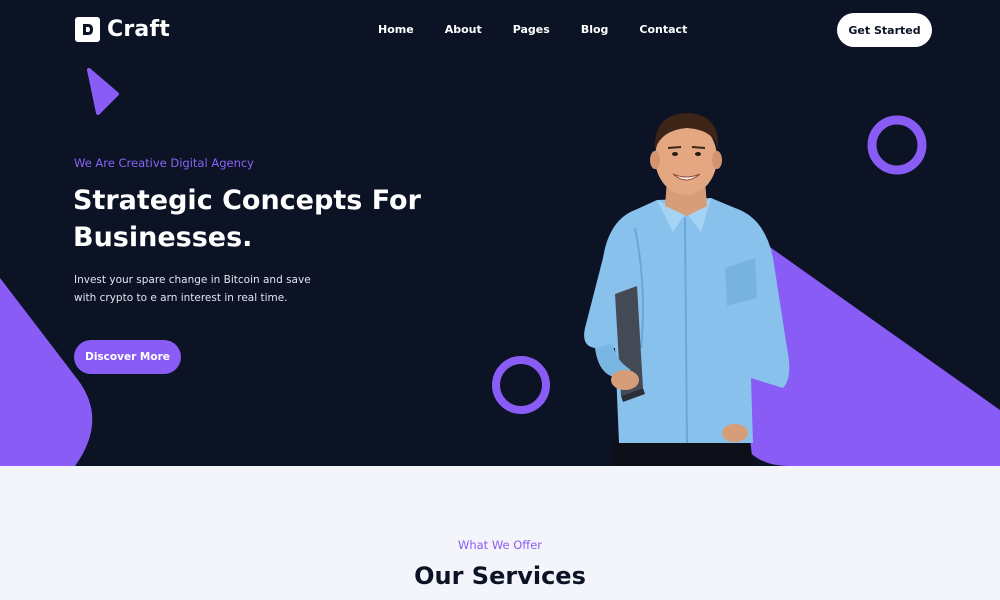 The image size is (1000, 600). I want to click on brand-name: Craft, so click(138, 29).